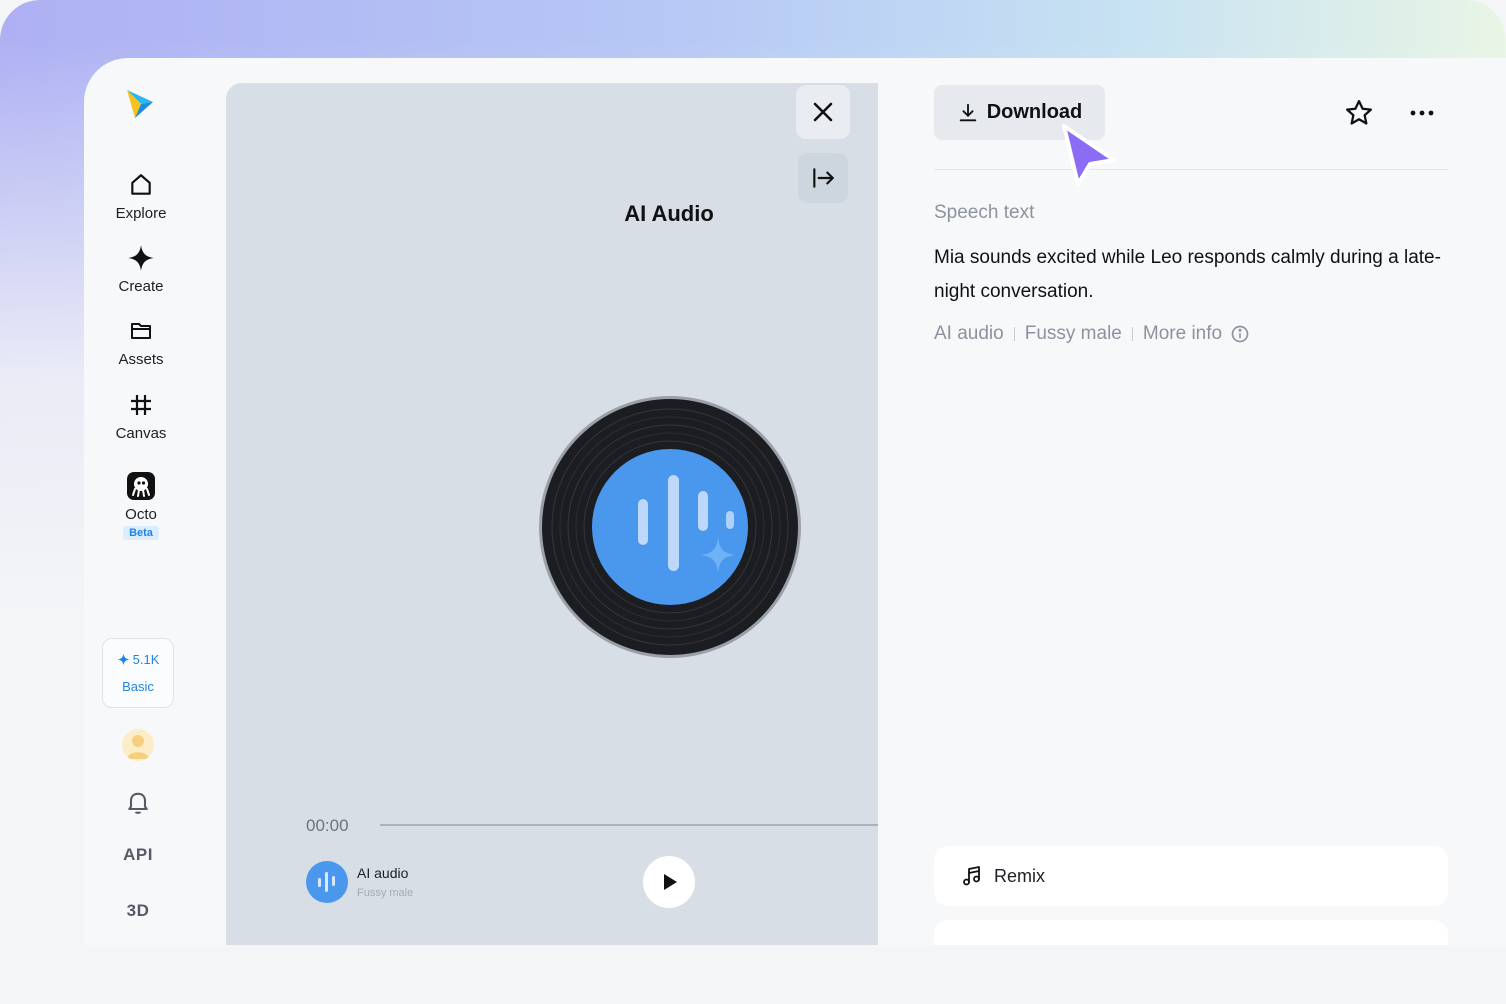  Describe the element at coordinates (141, 185) in the screenshot. I see `home-icon` at that location.